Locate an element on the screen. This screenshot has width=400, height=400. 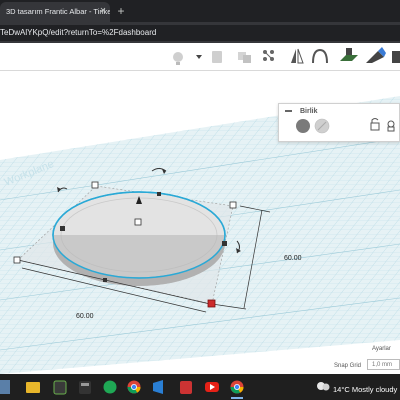
align-icon is located at coordinates (268, 55).